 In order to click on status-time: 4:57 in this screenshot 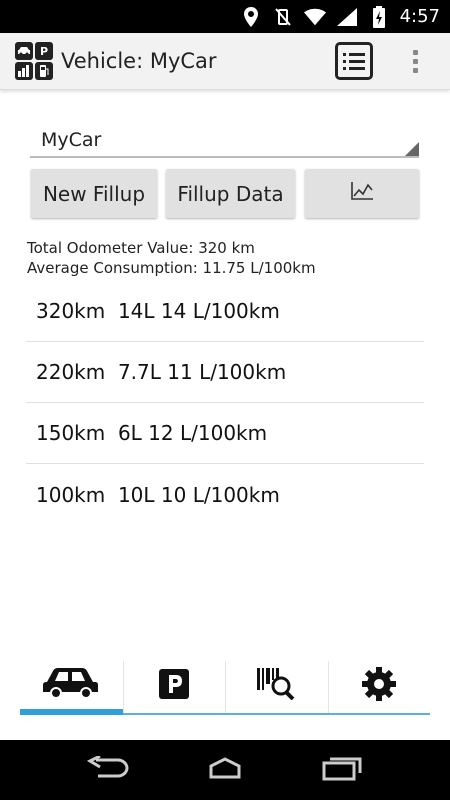, I will do `click(419, 16)`.